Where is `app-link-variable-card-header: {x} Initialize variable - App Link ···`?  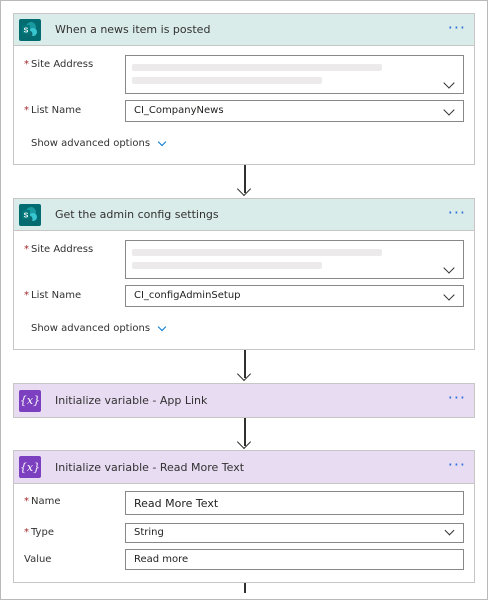
app-link-variable-card-header: {x} Initialize variable - App Link ··· is located at coordinates (244, 400).